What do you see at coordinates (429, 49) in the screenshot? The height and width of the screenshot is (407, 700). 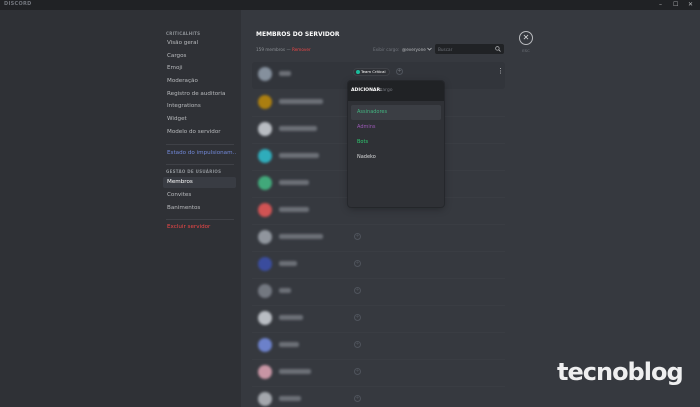 I see `chevron-down-icon` at bounding box center [429, 49].